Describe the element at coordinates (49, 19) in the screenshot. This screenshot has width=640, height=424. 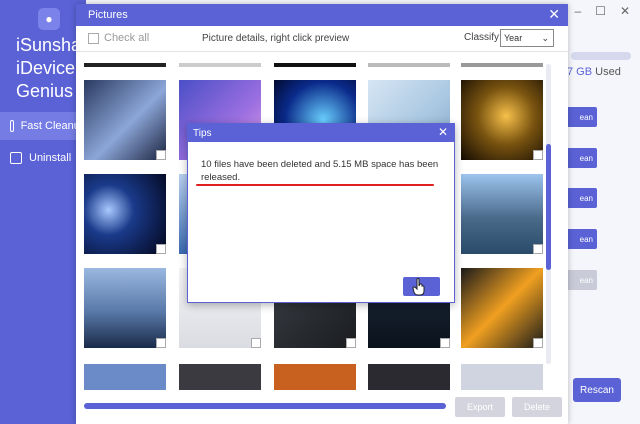
I see `apple-logo-icon: ●` at that location.